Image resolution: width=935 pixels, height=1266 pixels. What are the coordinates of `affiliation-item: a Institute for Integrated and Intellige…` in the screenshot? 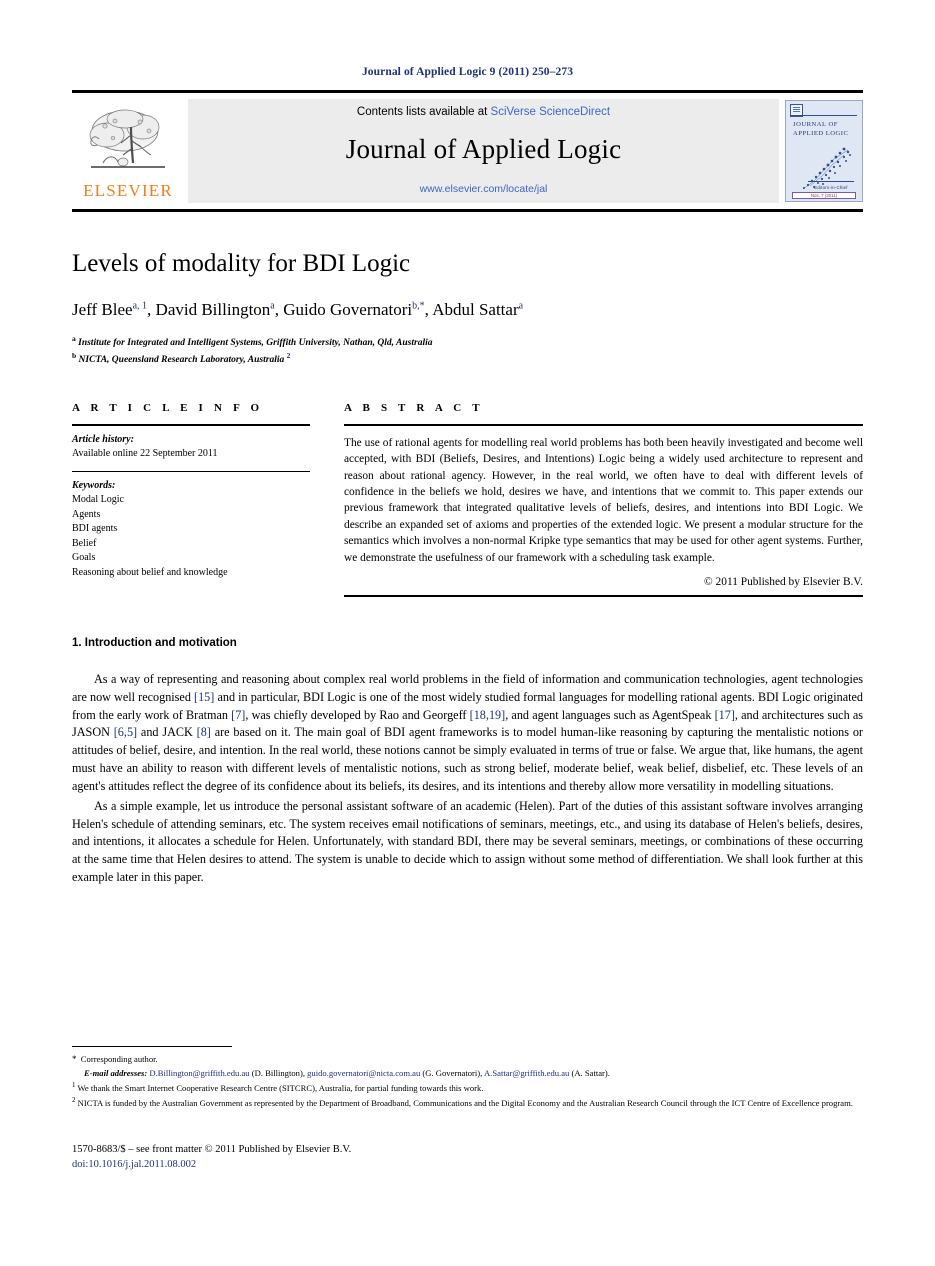 It's located at (467, 341).